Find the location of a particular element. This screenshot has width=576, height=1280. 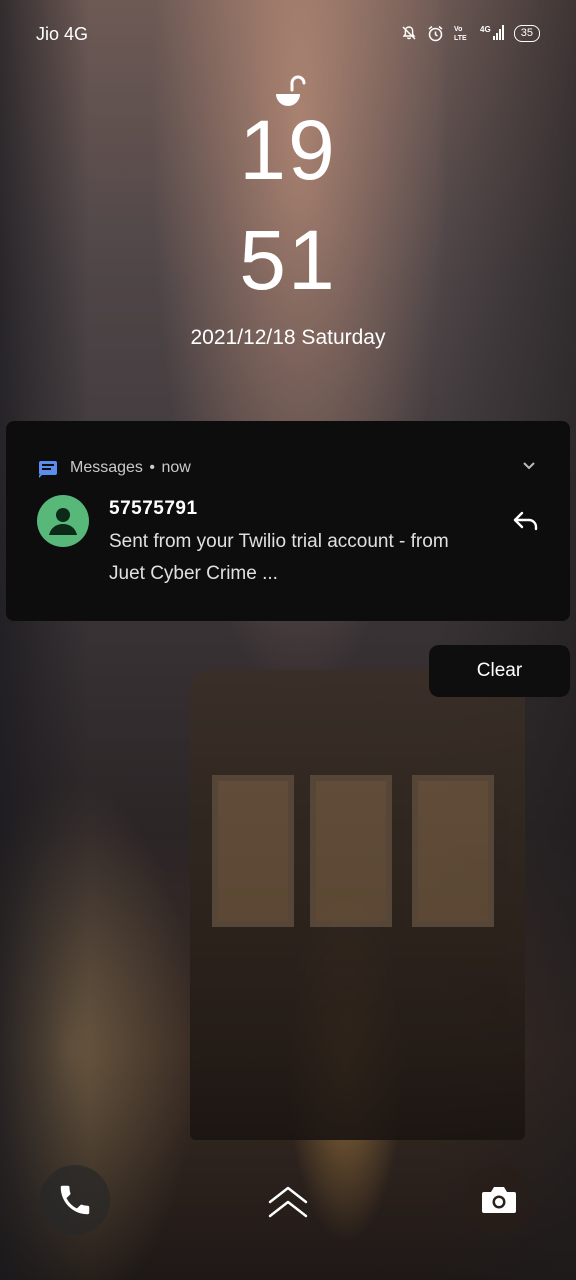

date-label: 2021/12/18 Saturday is located at coordinates (288, 337).